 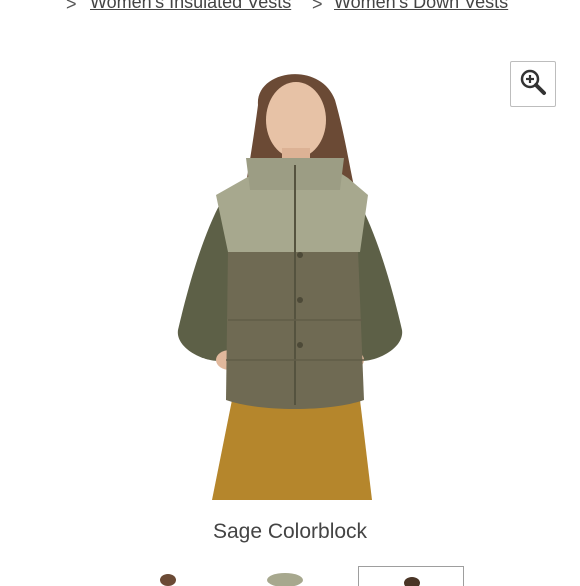 I want to click on color-name: Sage Colorblock, so click(x=290, y=531).